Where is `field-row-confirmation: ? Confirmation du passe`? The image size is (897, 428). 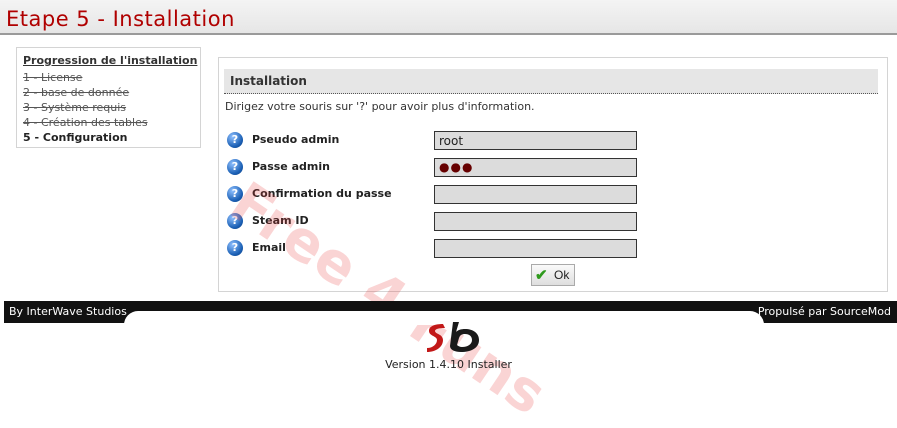
field-row-confirmation: ? Confirmation du passe is located at coordinates (552, 196).